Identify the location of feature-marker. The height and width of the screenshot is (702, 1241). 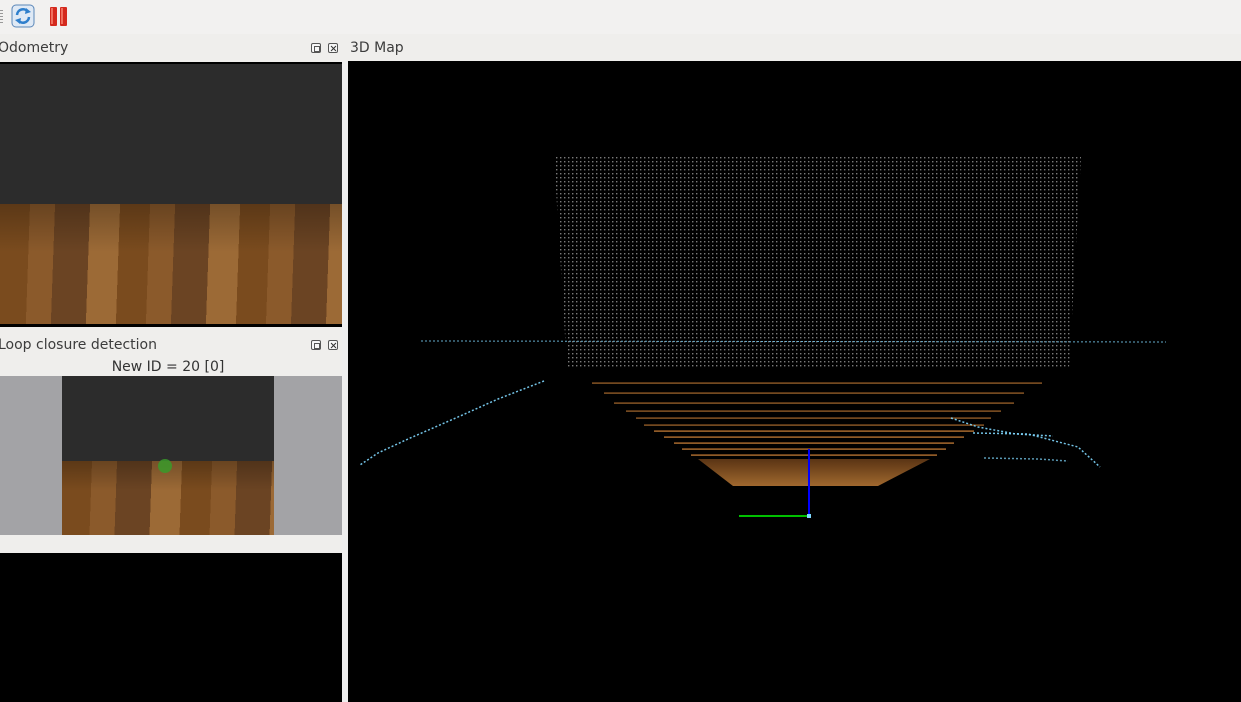
(165, 466).